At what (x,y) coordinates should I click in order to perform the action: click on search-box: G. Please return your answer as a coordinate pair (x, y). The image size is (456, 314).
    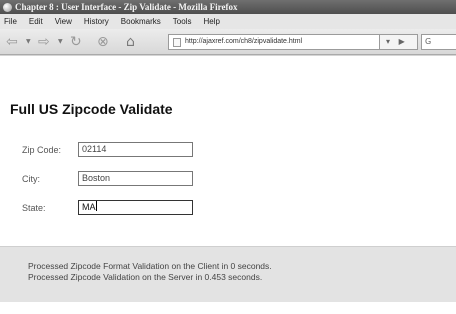
    Looking at the image, I should click on (438, 42).